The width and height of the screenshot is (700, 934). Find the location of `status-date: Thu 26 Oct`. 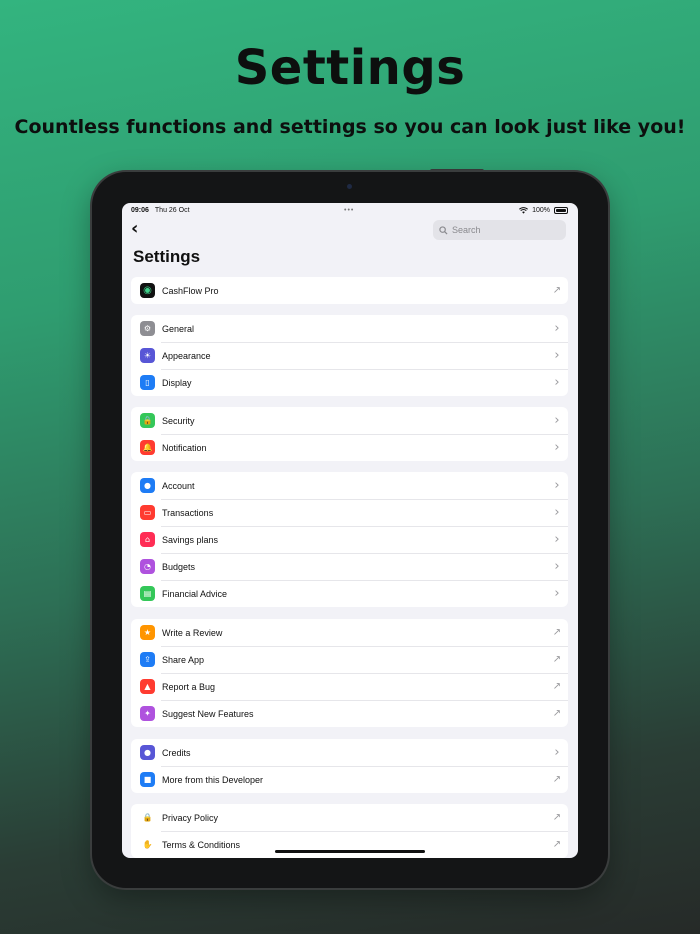

status-date: Thu 26 Oct is located at coordinates (172, 210).